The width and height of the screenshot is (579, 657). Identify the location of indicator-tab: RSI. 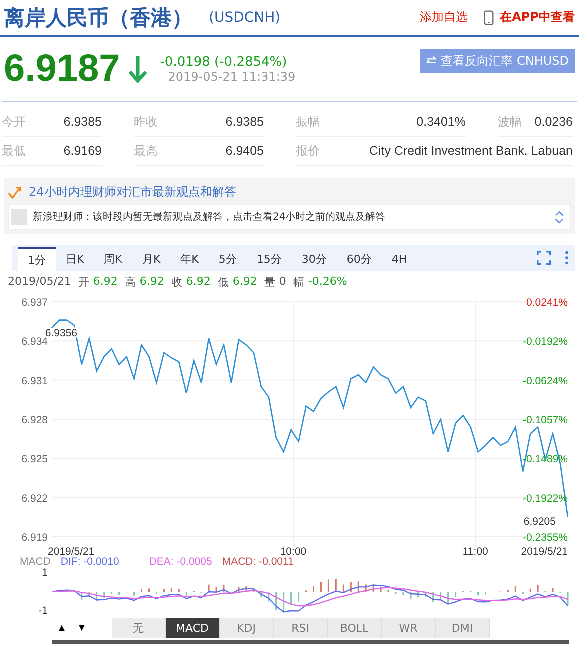
(301, 628).